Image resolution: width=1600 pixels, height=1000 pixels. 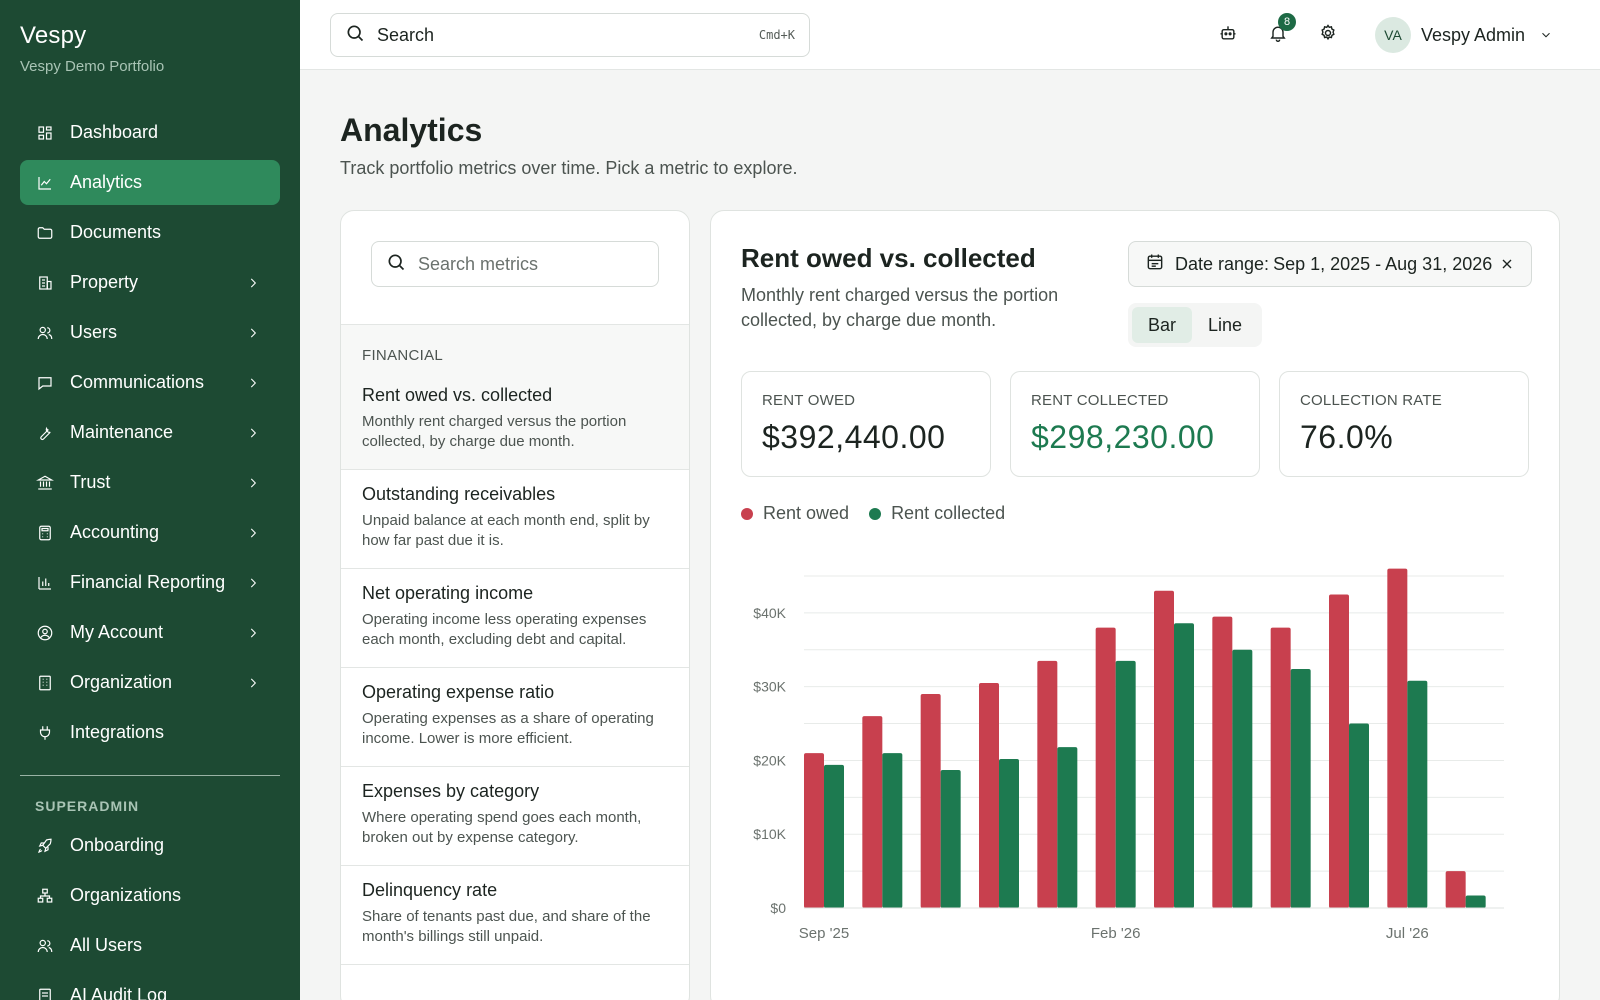 What do you see at coordinates (45, 583) in the screenshot?
I see `bar-chart-icon` at bounding box center [45, 583].